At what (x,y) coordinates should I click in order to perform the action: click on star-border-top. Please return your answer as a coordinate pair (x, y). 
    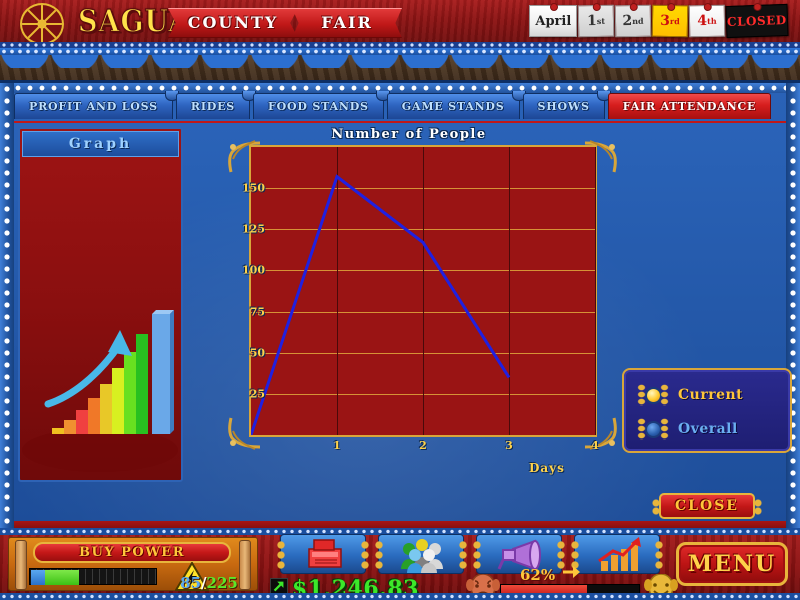
    Looking at the image, I should click on (400, 88).